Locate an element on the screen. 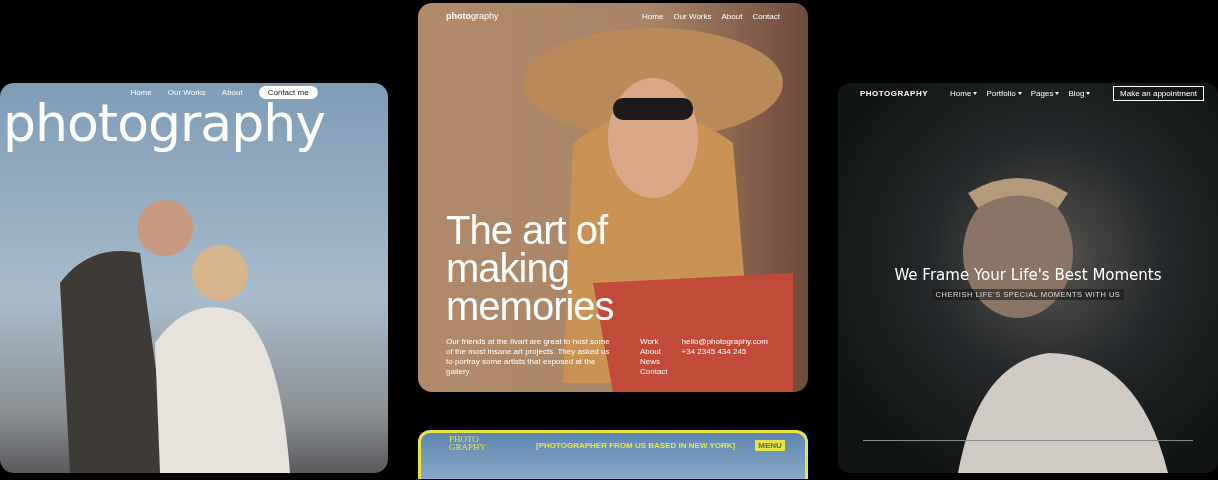 This screenshot has width=1218, height=480. nav-link: Contact is located at coordinates (766, 16).